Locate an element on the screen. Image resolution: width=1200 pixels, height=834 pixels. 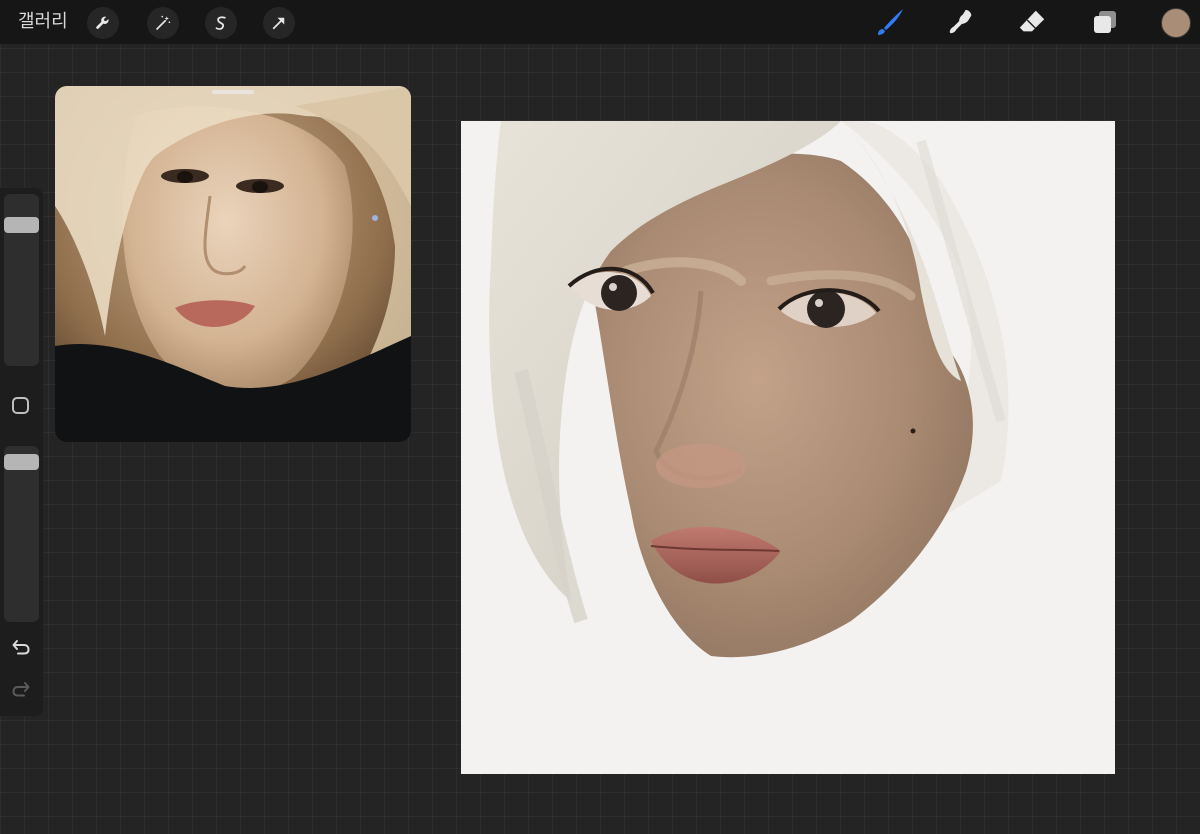
opacity-thumb is located at coordinates (21, 462).